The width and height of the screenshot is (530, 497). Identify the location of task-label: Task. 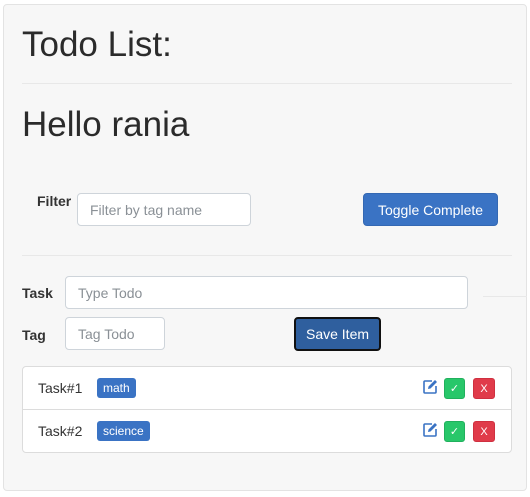
(37, 293).